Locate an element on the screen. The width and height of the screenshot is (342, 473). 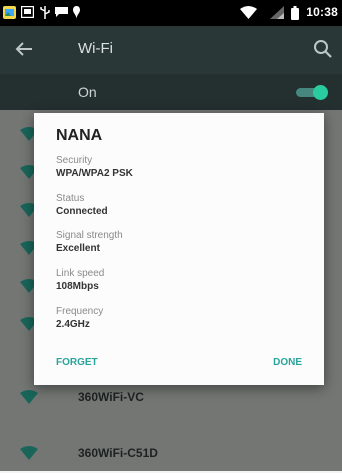
wifi-icon is located at coordinates (248, 12).